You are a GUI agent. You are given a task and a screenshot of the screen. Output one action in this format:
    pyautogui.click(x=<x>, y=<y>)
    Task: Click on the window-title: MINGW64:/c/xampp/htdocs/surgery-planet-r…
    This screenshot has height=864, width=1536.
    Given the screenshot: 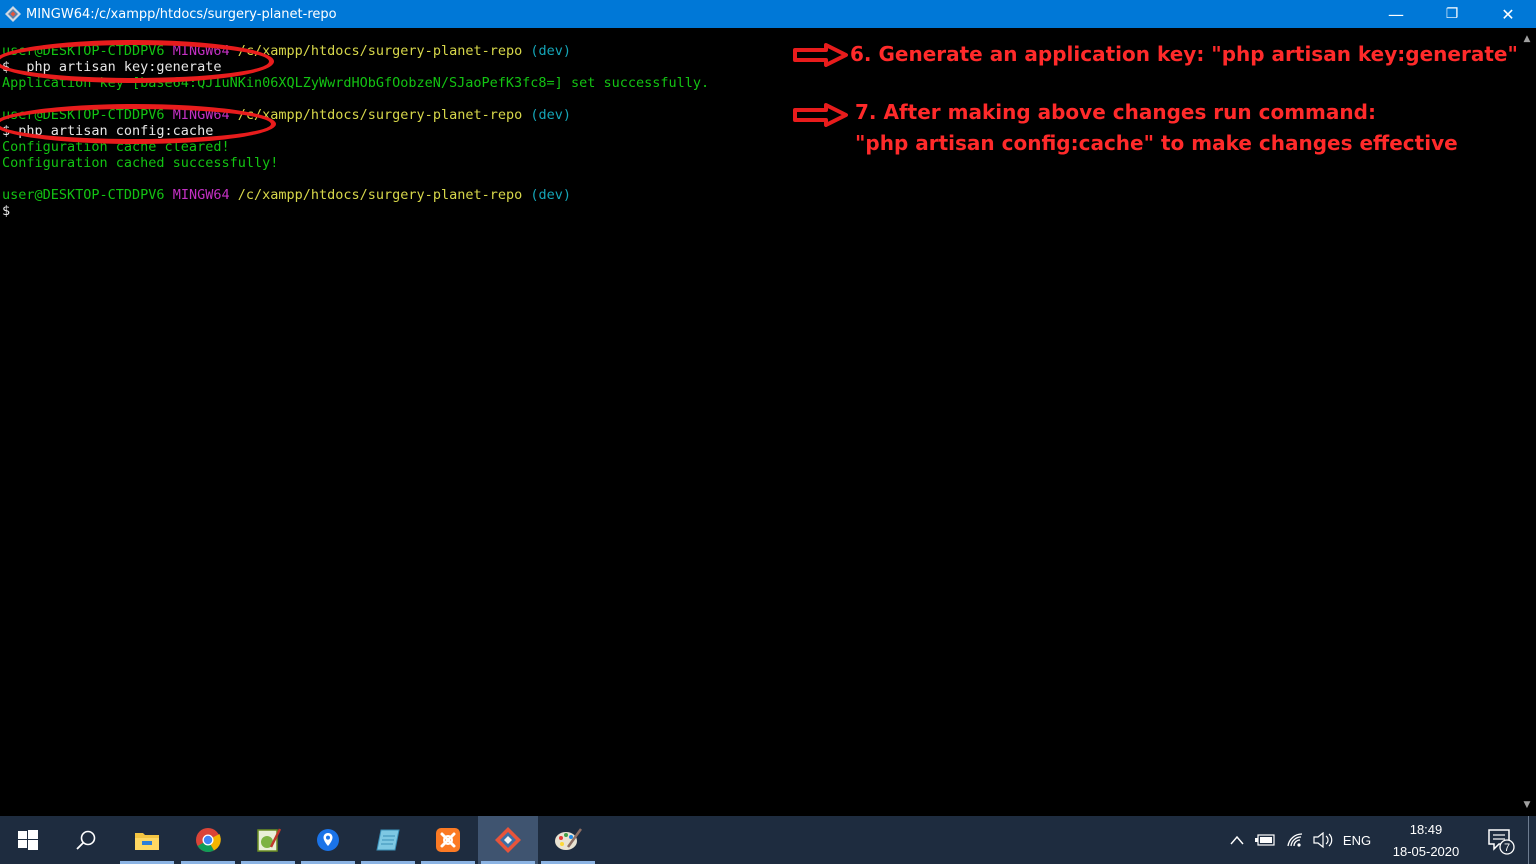 What is the action you would take?
    pyautogui.click(x=181, y=14)
    